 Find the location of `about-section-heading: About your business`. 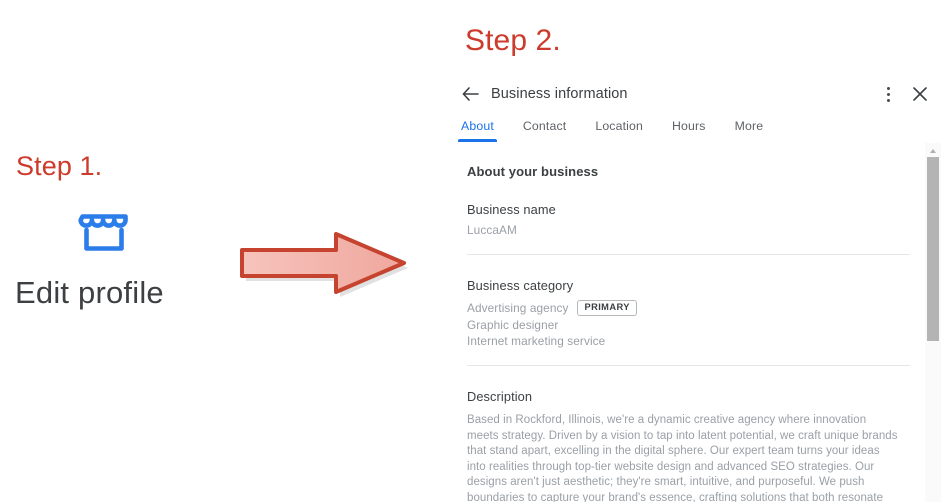

about-section-heading: About your business is located at coordinates (533, 171).